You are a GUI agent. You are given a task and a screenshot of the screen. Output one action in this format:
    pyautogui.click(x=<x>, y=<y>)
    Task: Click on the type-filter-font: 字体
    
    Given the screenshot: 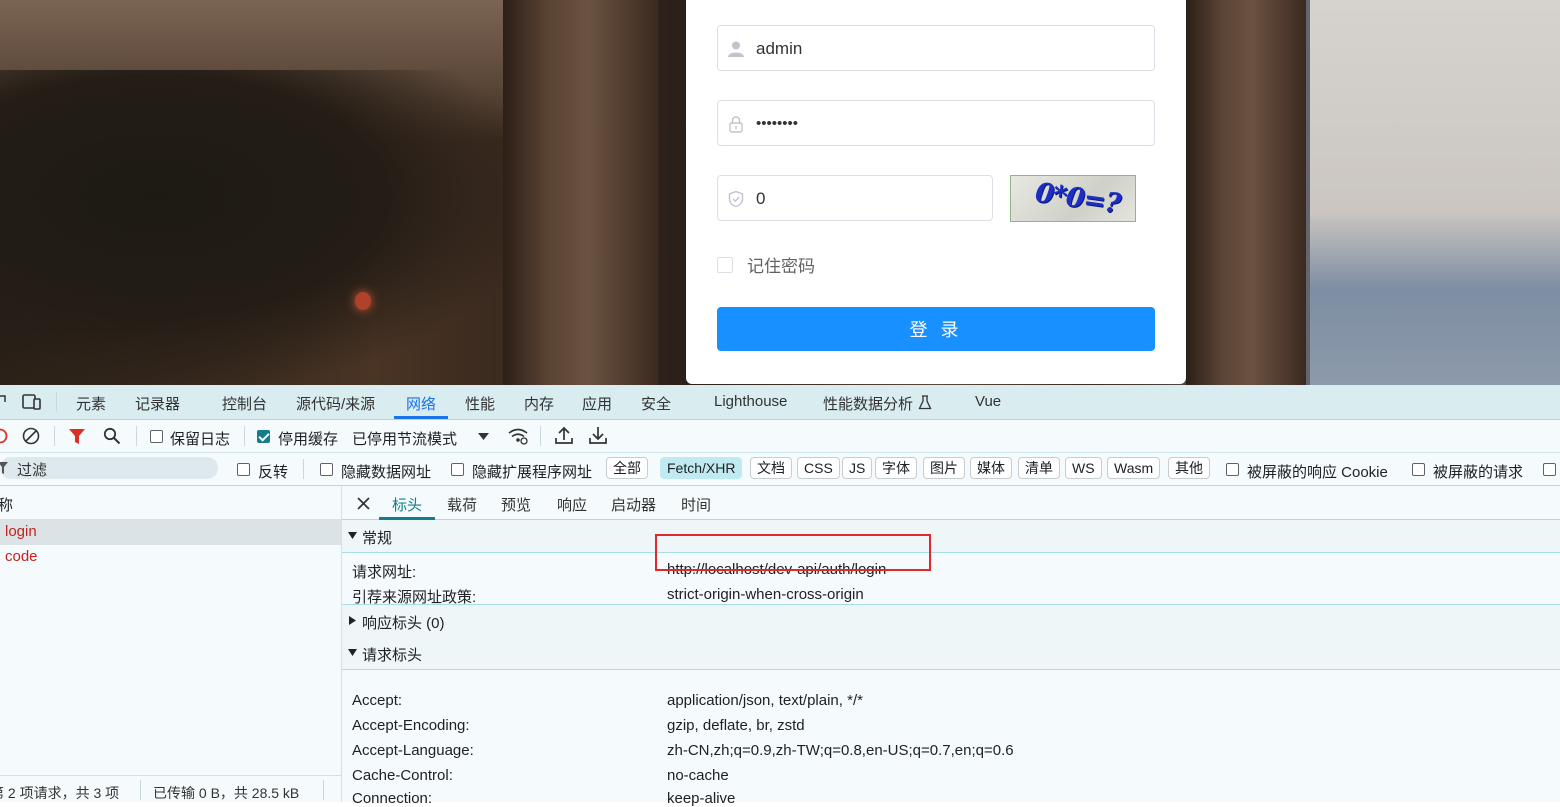 What is the action you would take?
    pyautogui.click(x=896, y=468)
    